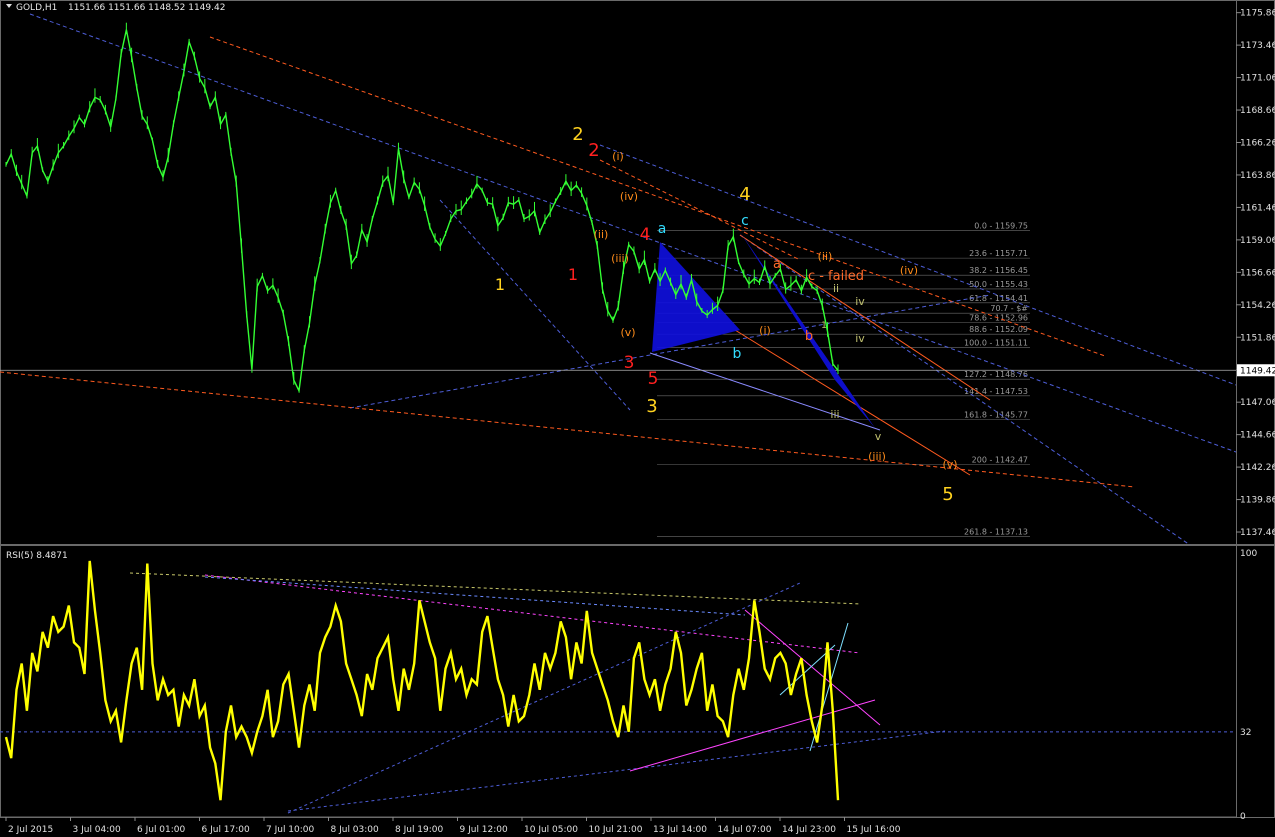  I want to click on time-tick-label: 6 Jul 01:00, so click(161, 830).